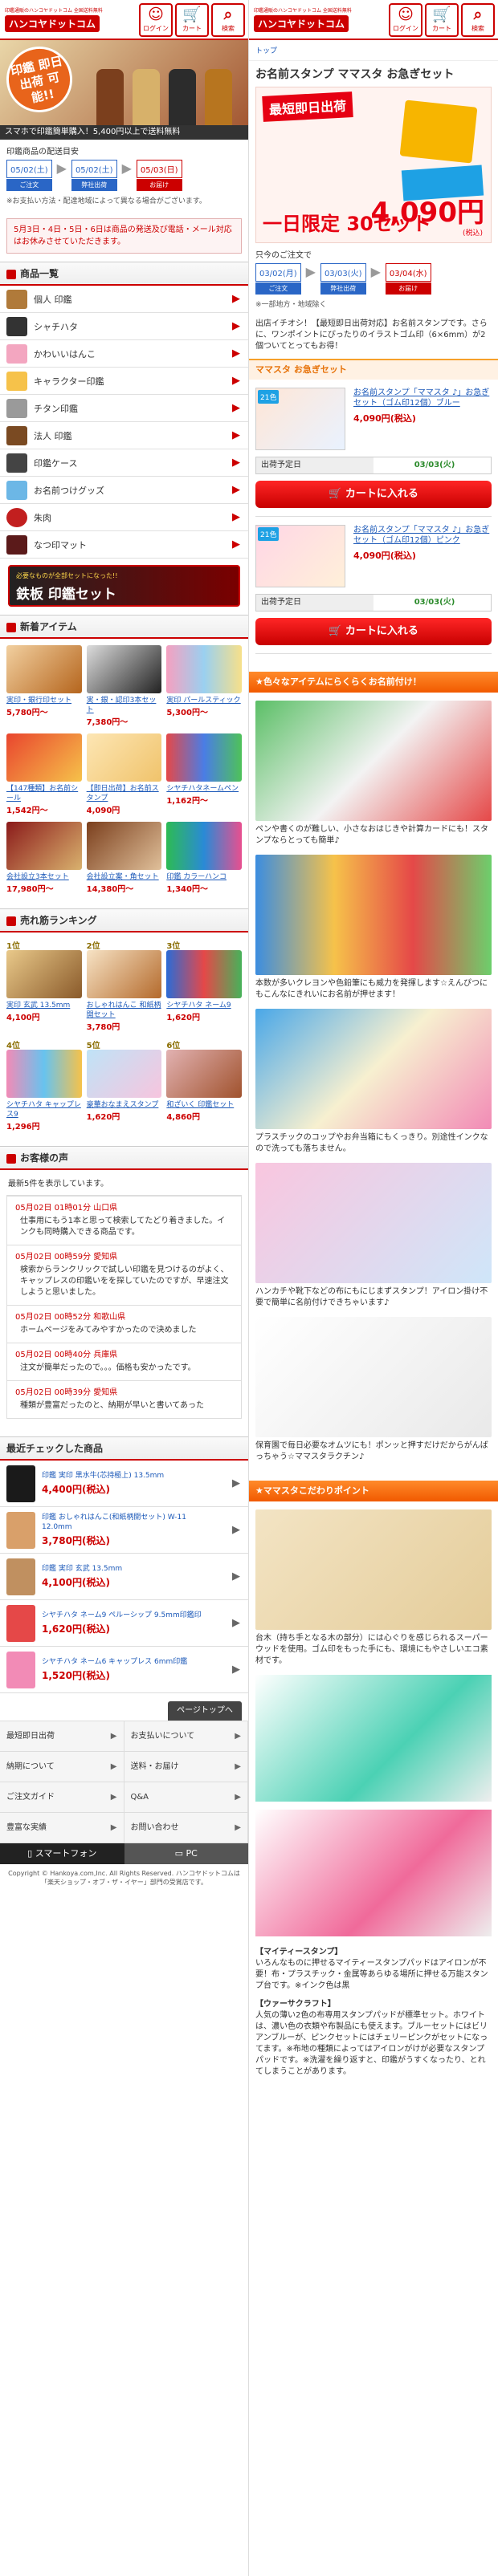  Describe the element at coordinates (422, 398) in the screenshot. I see `product-name: お名前スタンプ「ママスタ ♪」お急ぎセット（ゴム印12個）ブルー` at that location.